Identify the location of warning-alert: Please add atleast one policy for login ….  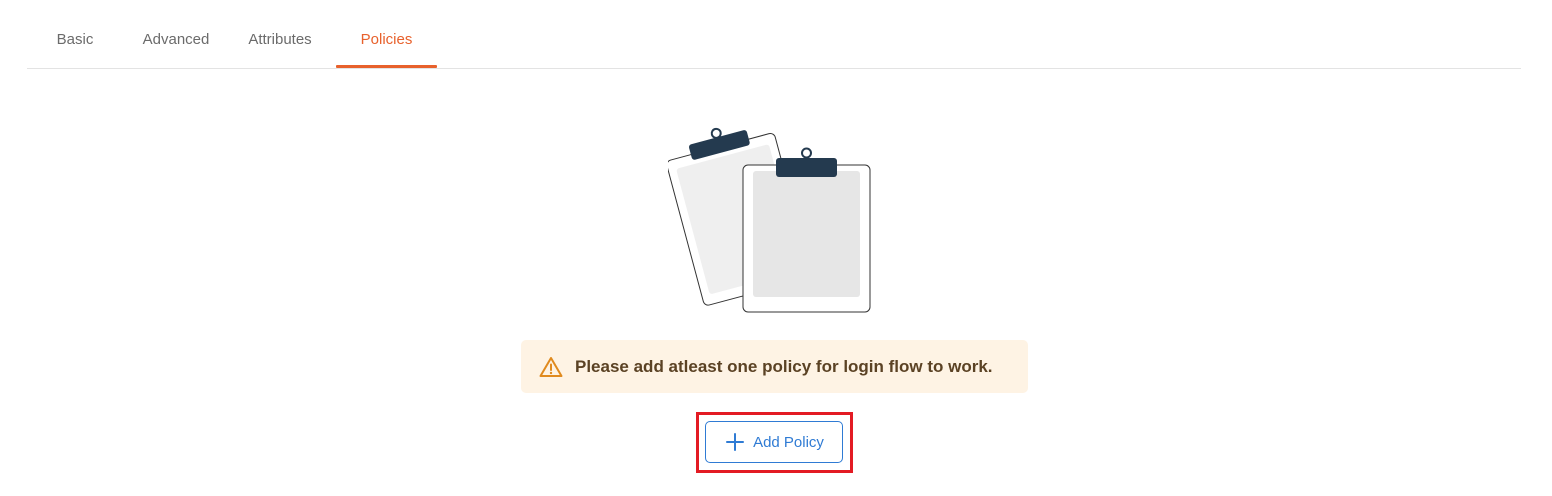
(774, 366).